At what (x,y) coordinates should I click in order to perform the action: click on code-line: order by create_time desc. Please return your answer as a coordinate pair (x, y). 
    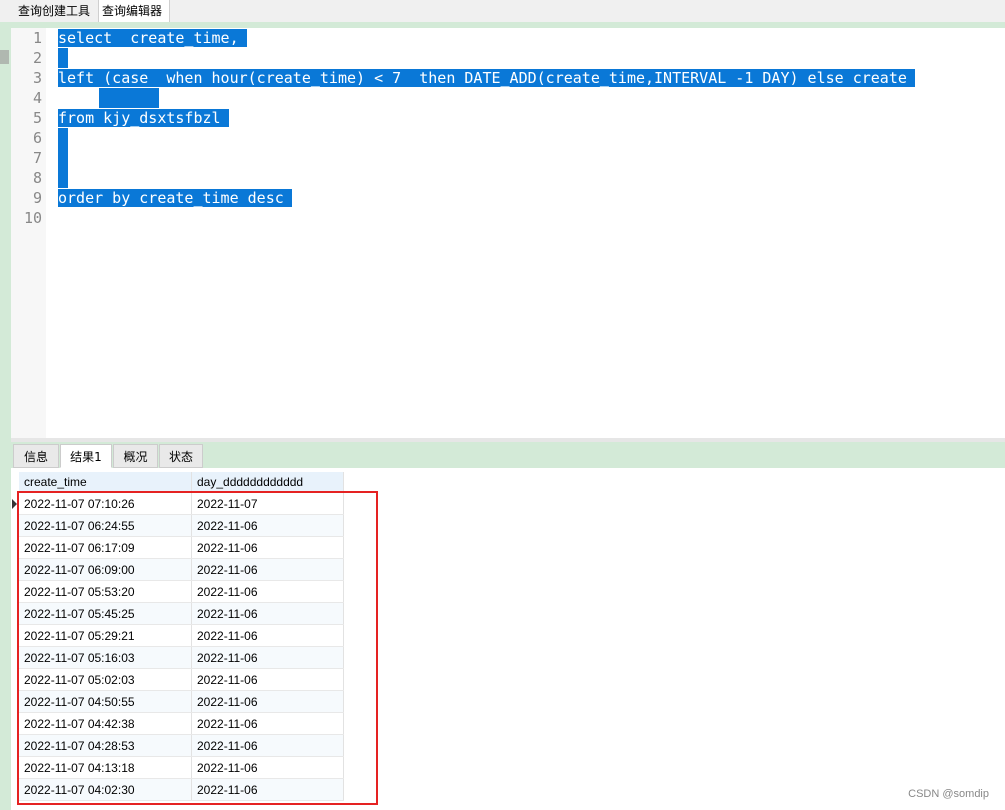
    Looking at the image, I should click on (175, 198).